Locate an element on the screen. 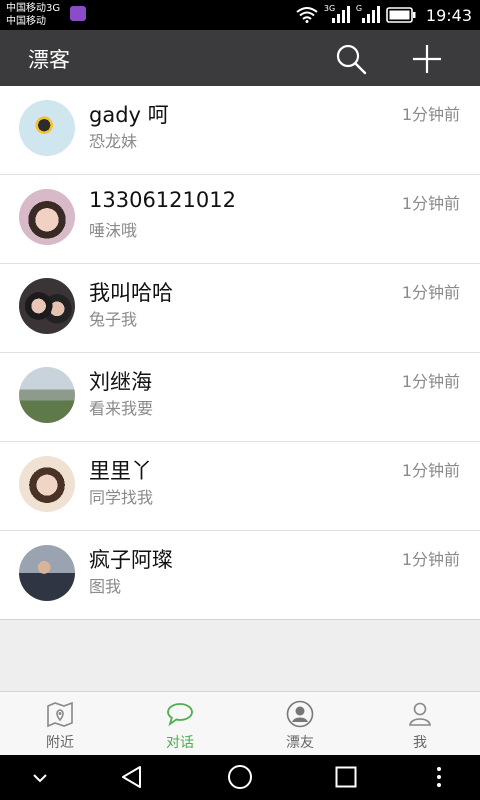  plus-icon is located at coordinates (427, 59).